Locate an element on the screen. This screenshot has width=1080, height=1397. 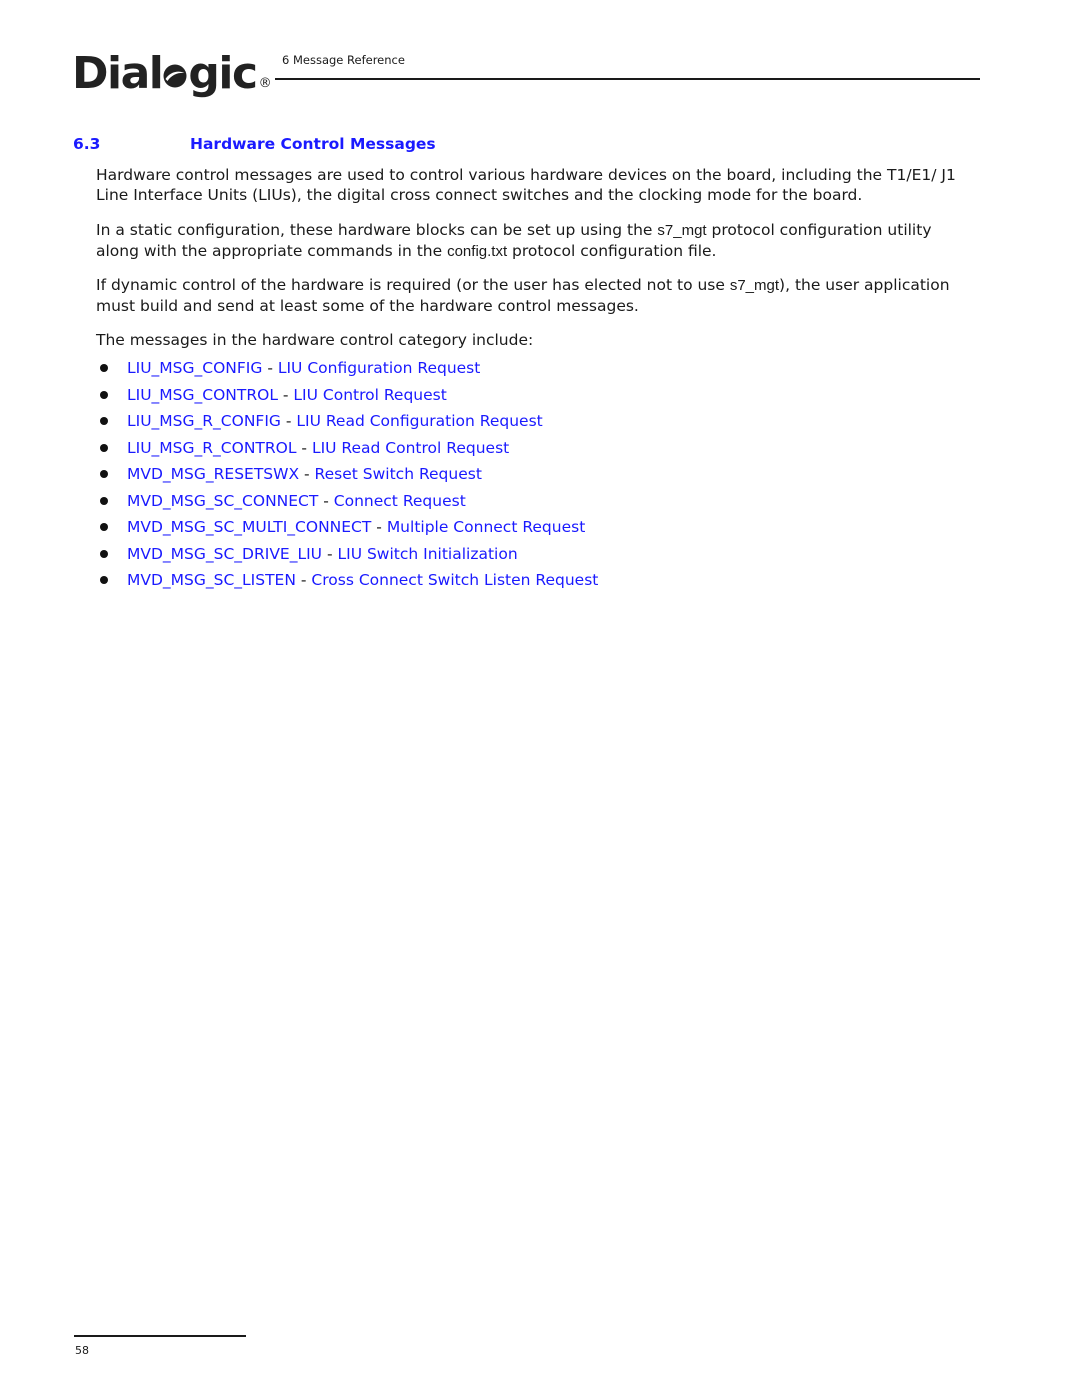
section-title: Hardware Control Messages is located at coordinates (313, 144).